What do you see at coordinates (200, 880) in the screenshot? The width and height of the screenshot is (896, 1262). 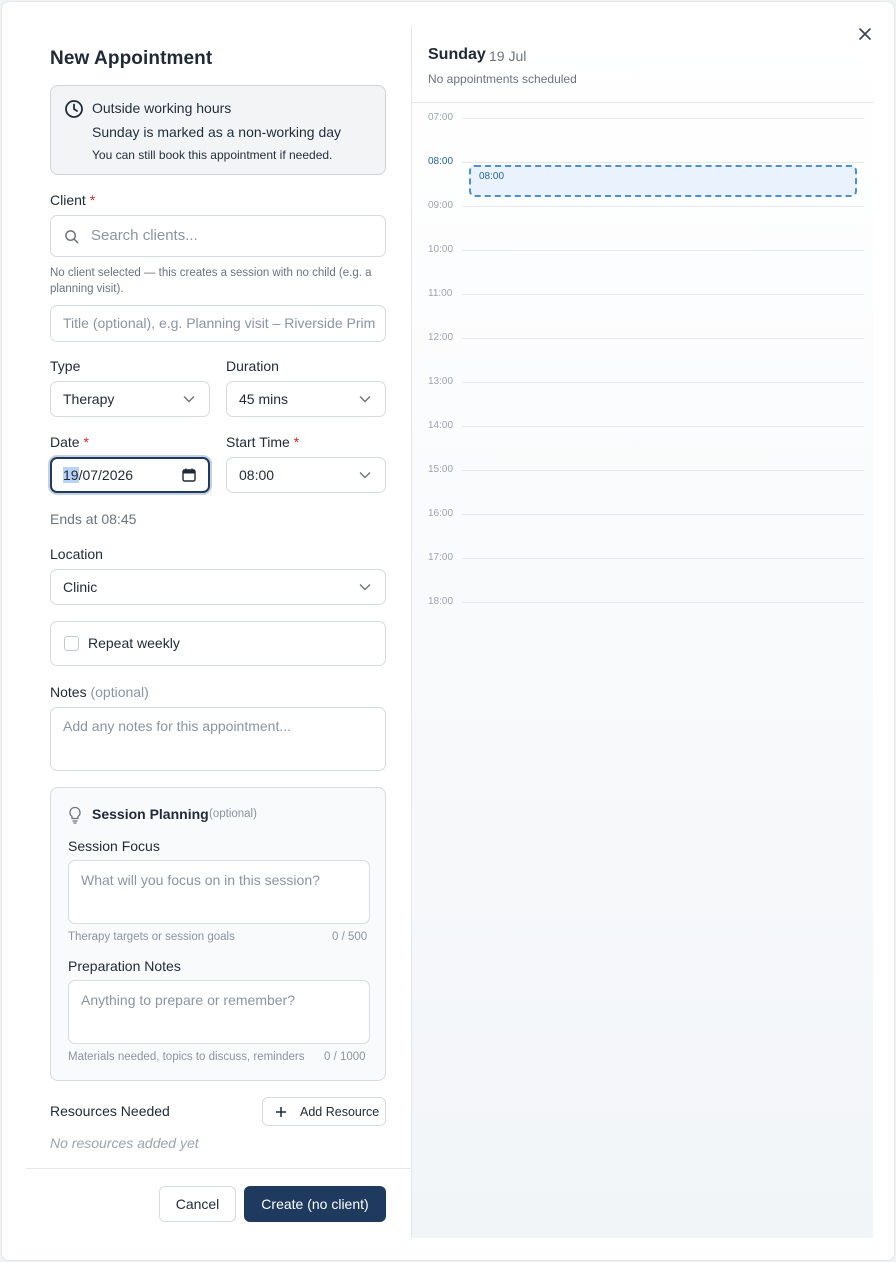 I see `session-focus-placeholder: What will you focus on in this session?` at bounding box center [200, 880].